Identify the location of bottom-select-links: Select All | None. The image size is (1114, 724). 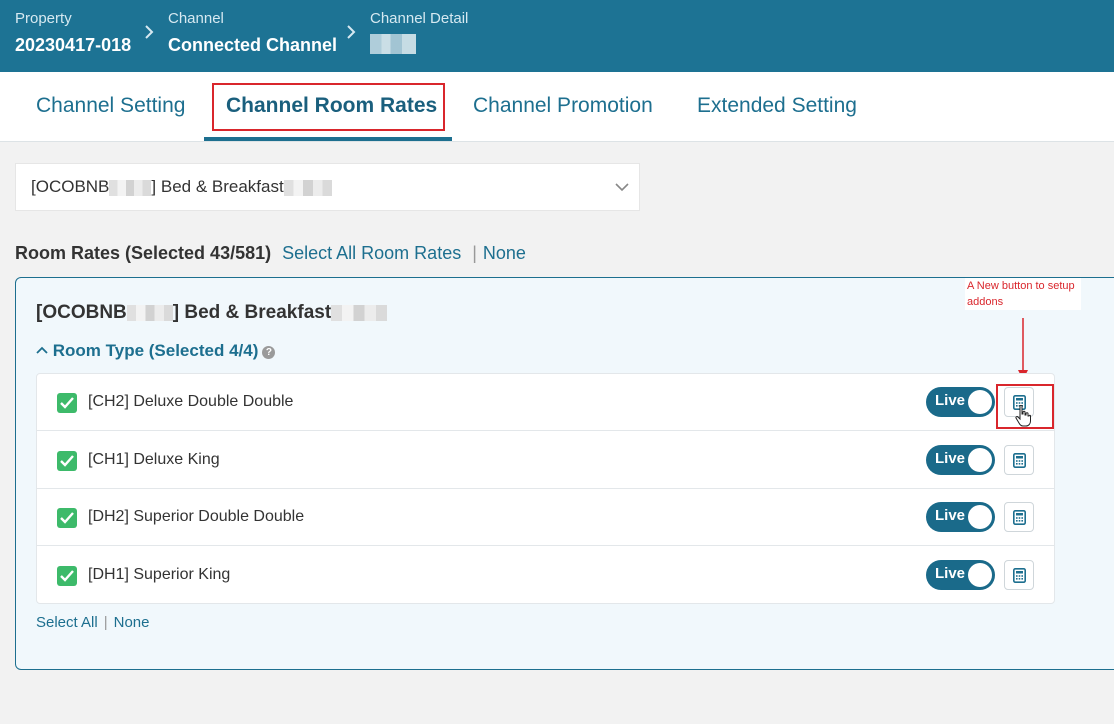
(92, 622).